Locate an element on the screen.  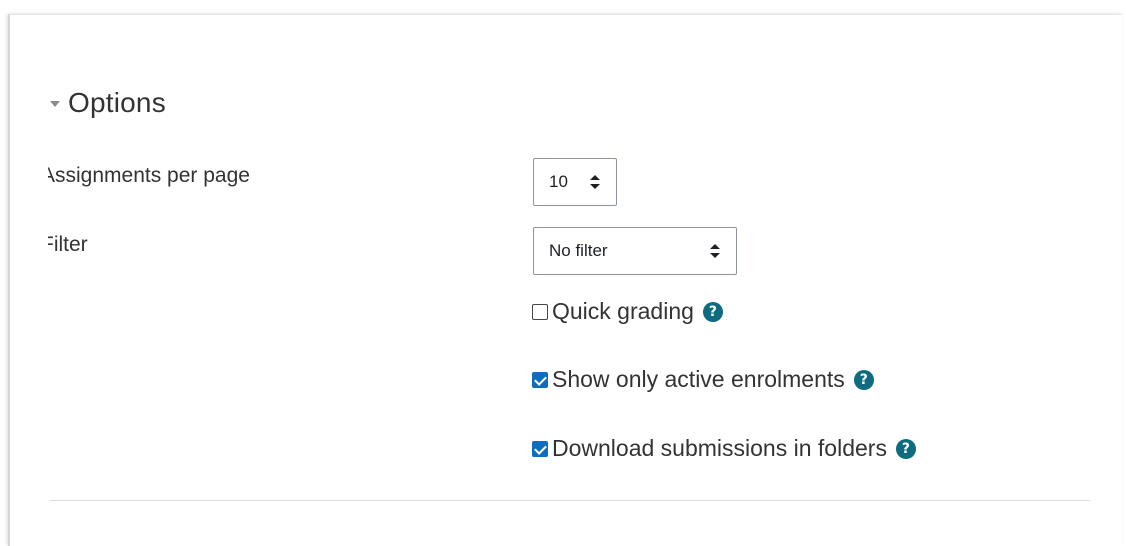
assignments-per-page-label: Assignments per page is located at coordinates (149, 175).